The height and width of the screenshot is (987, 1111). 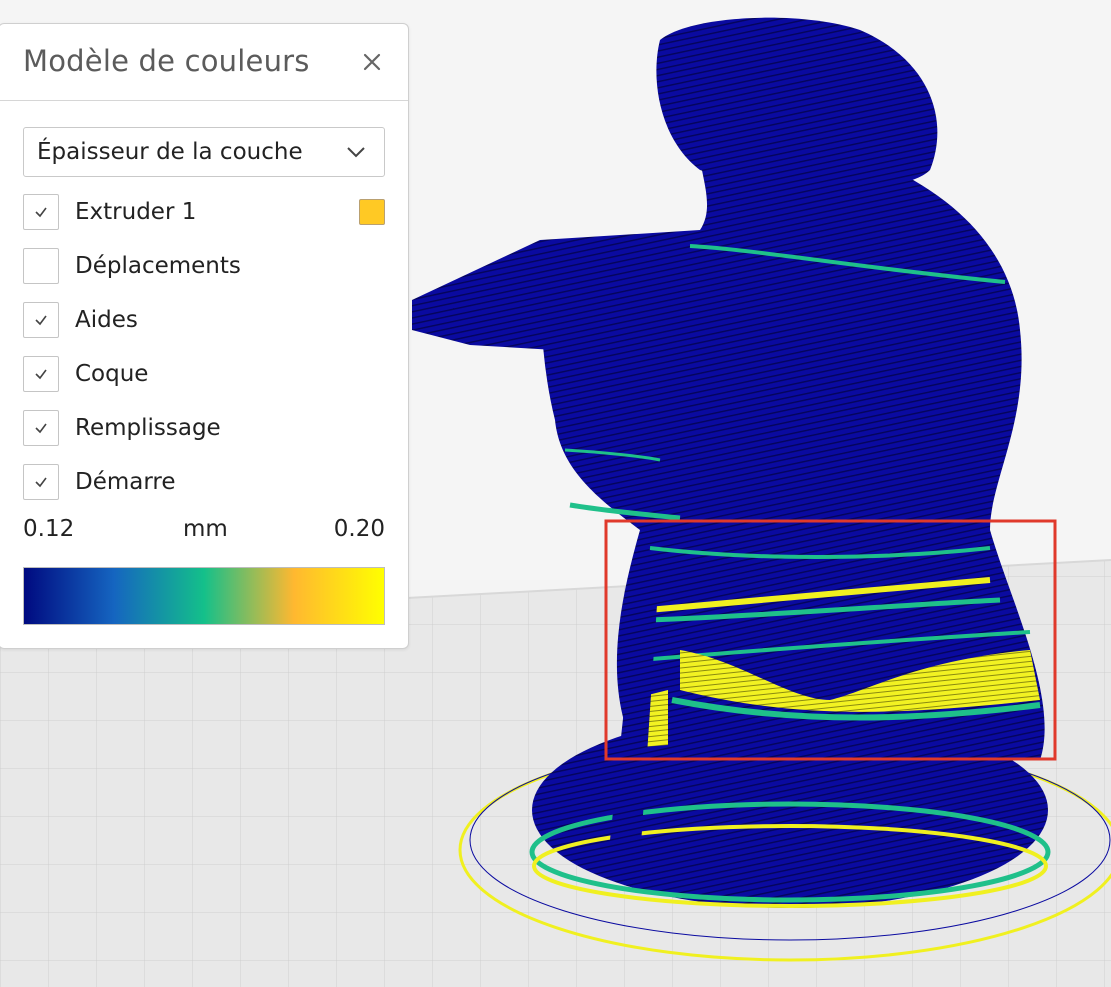 What do you see at coordinates (41, 266) in the screenshot?
I see `travels-checkbox` at bounding box center [41, 266].